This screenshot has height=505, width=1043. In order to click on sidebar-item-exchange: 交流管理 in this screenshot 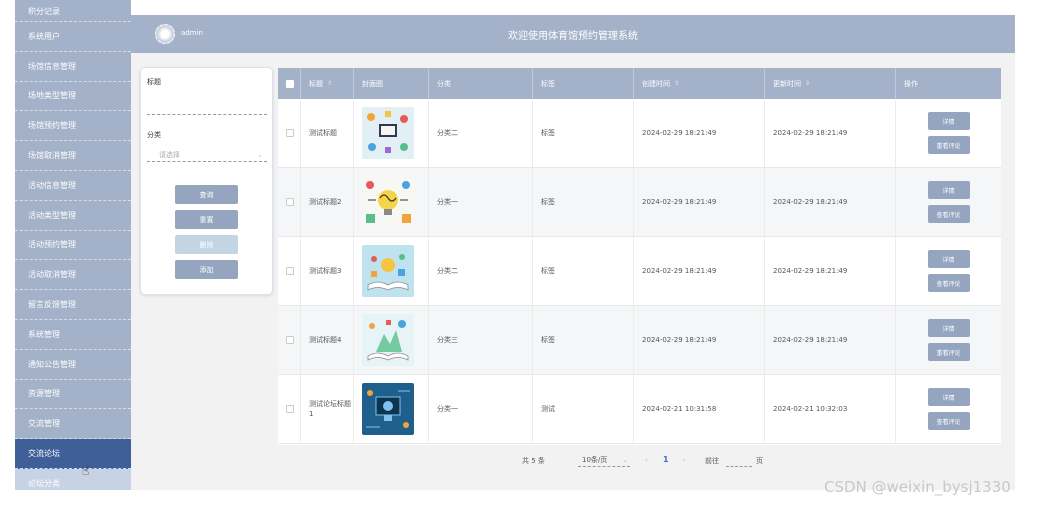, I will do `click(73, 424)`.